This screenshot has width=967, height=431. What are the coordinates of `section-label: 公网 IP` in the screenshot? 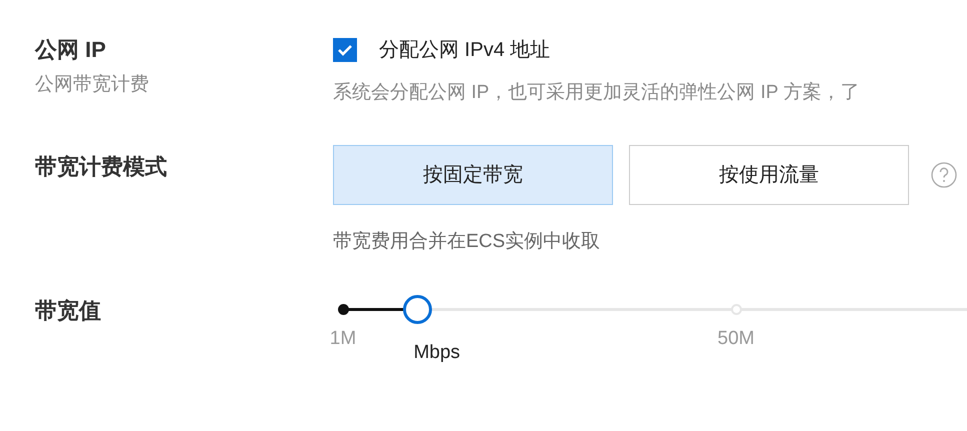 It's located at (70, 50).